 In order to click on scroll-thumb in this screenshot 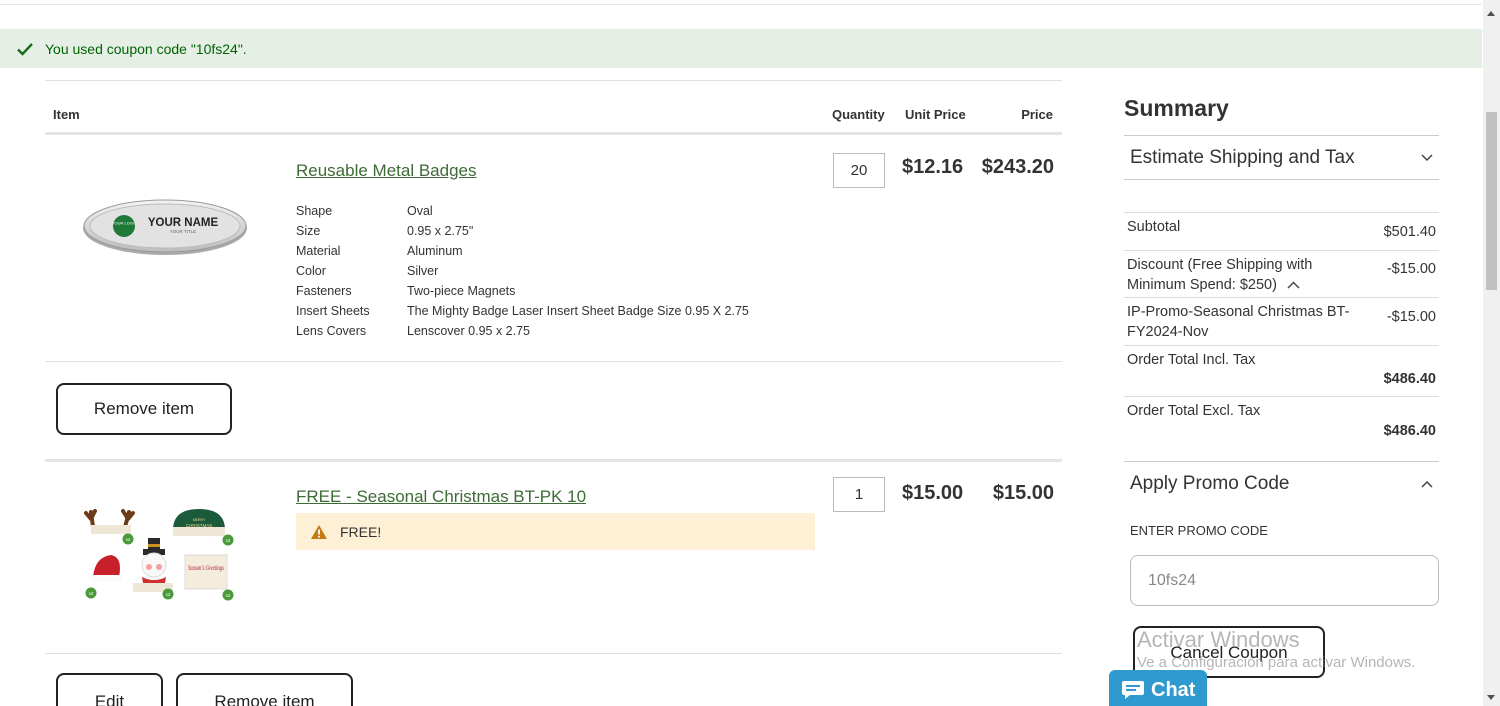, I will do `click(1491, 201)`.